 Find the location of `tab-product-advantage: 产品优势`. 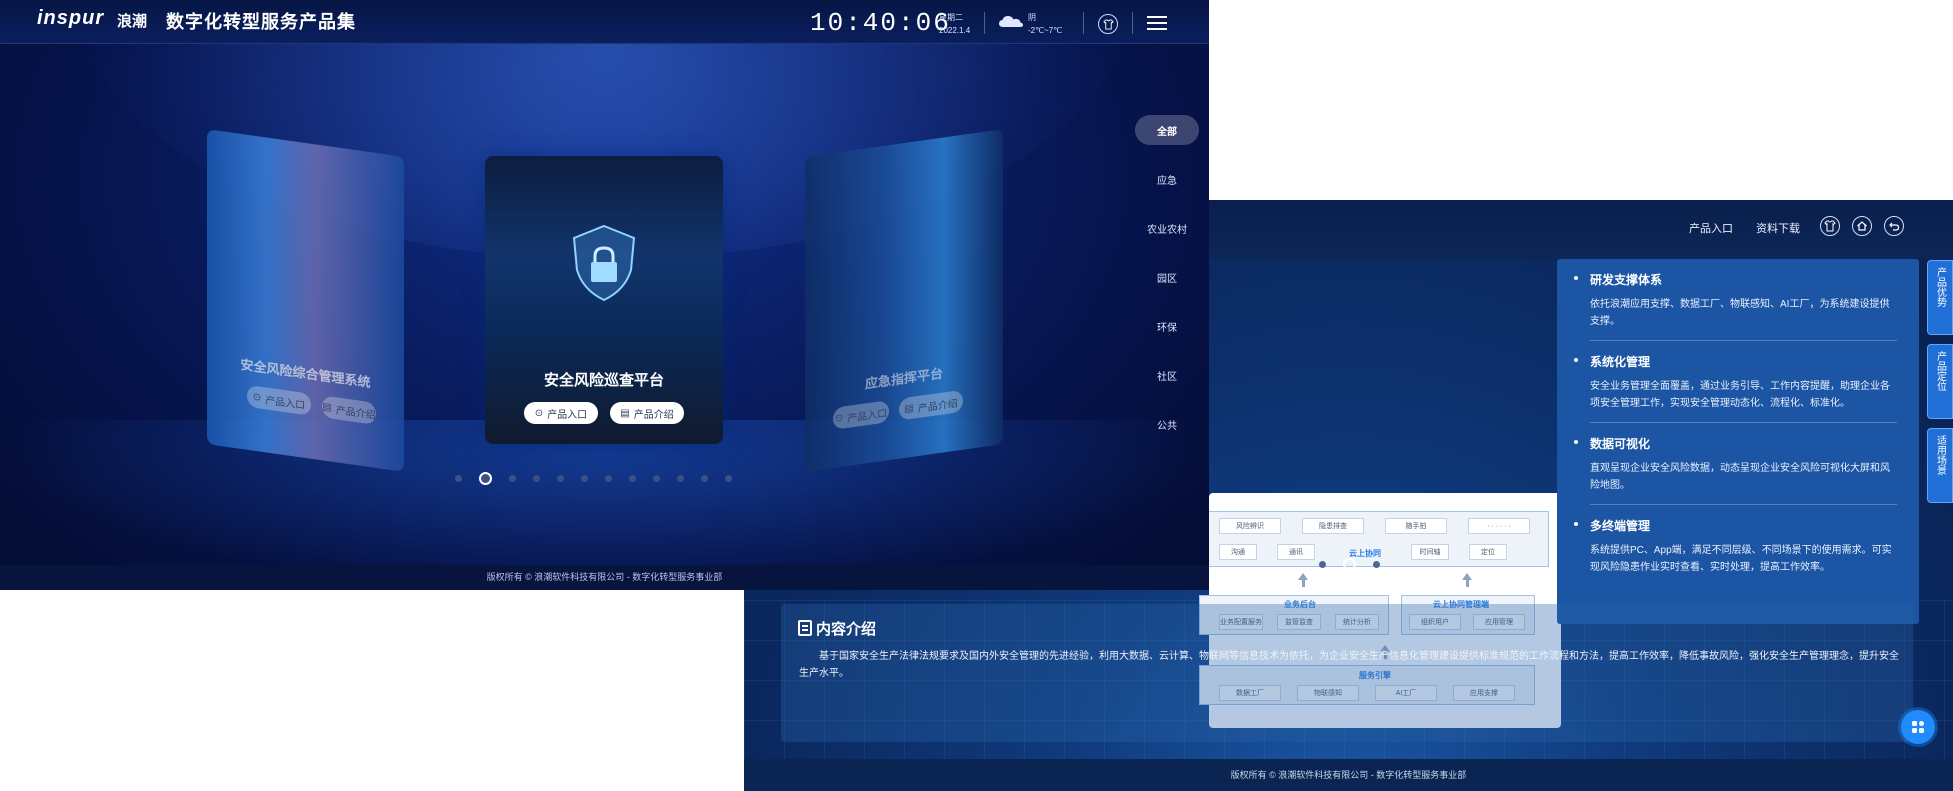

tab-product-advantage: 产品优势 is located at coordinates (1940, 297).